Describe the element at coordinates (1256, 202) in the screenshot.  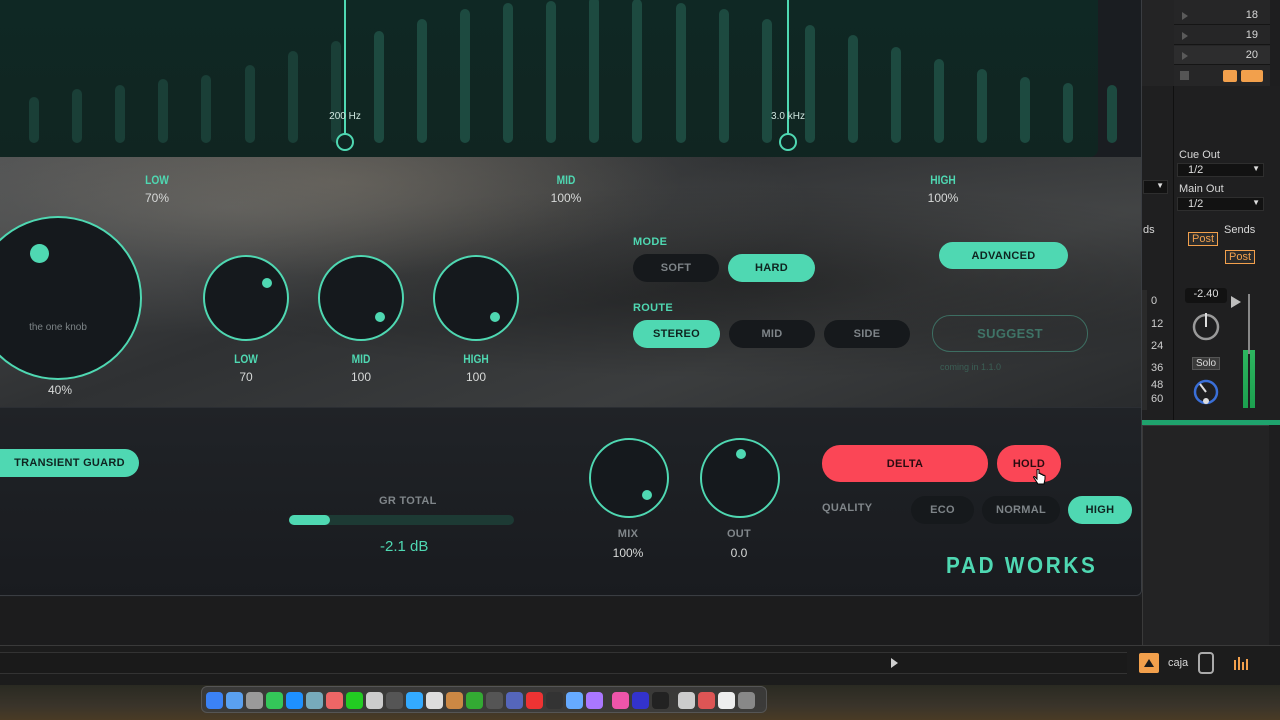
I see `chevron-down-icon: ▼` at that location.